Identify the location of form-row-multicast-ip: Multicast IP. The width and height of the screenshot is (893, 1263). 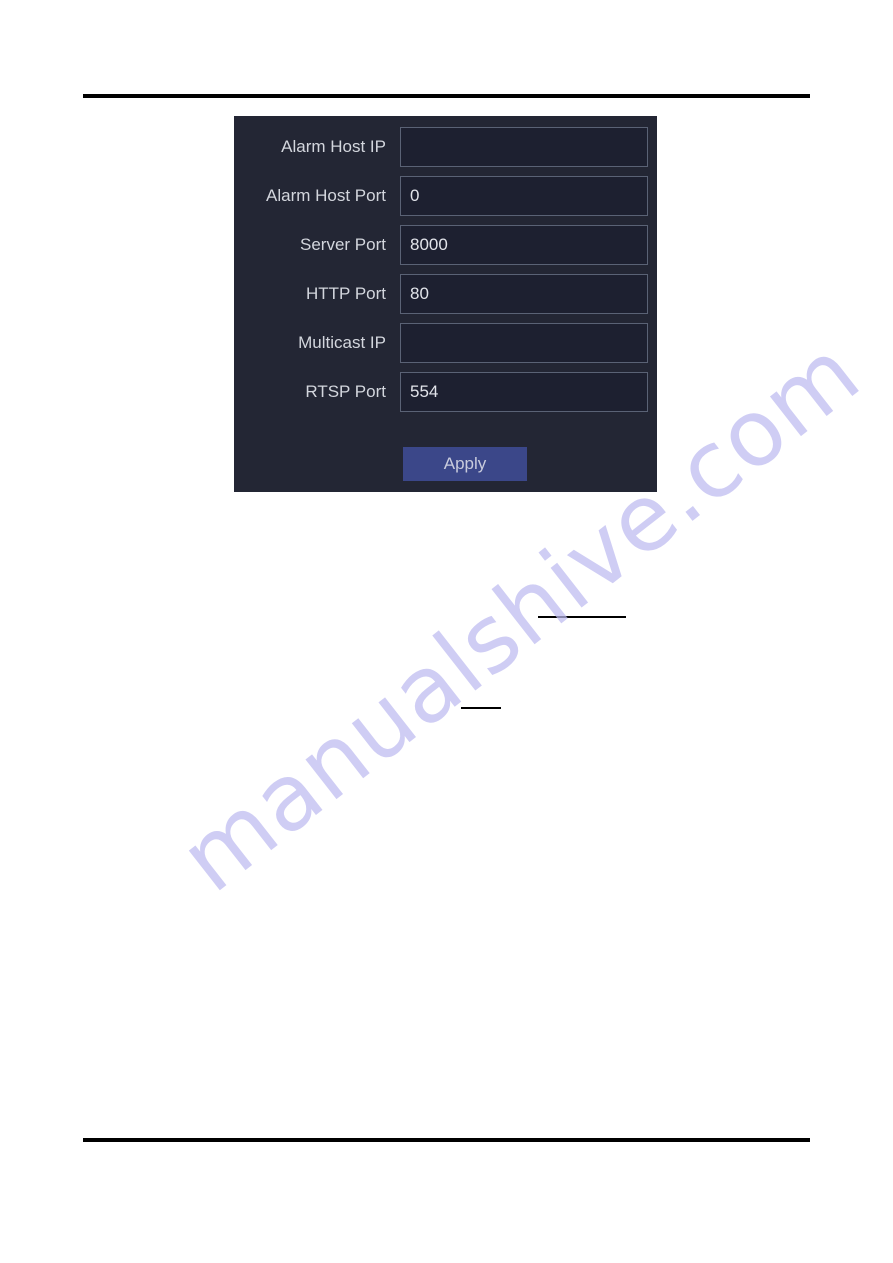
(445, 343).